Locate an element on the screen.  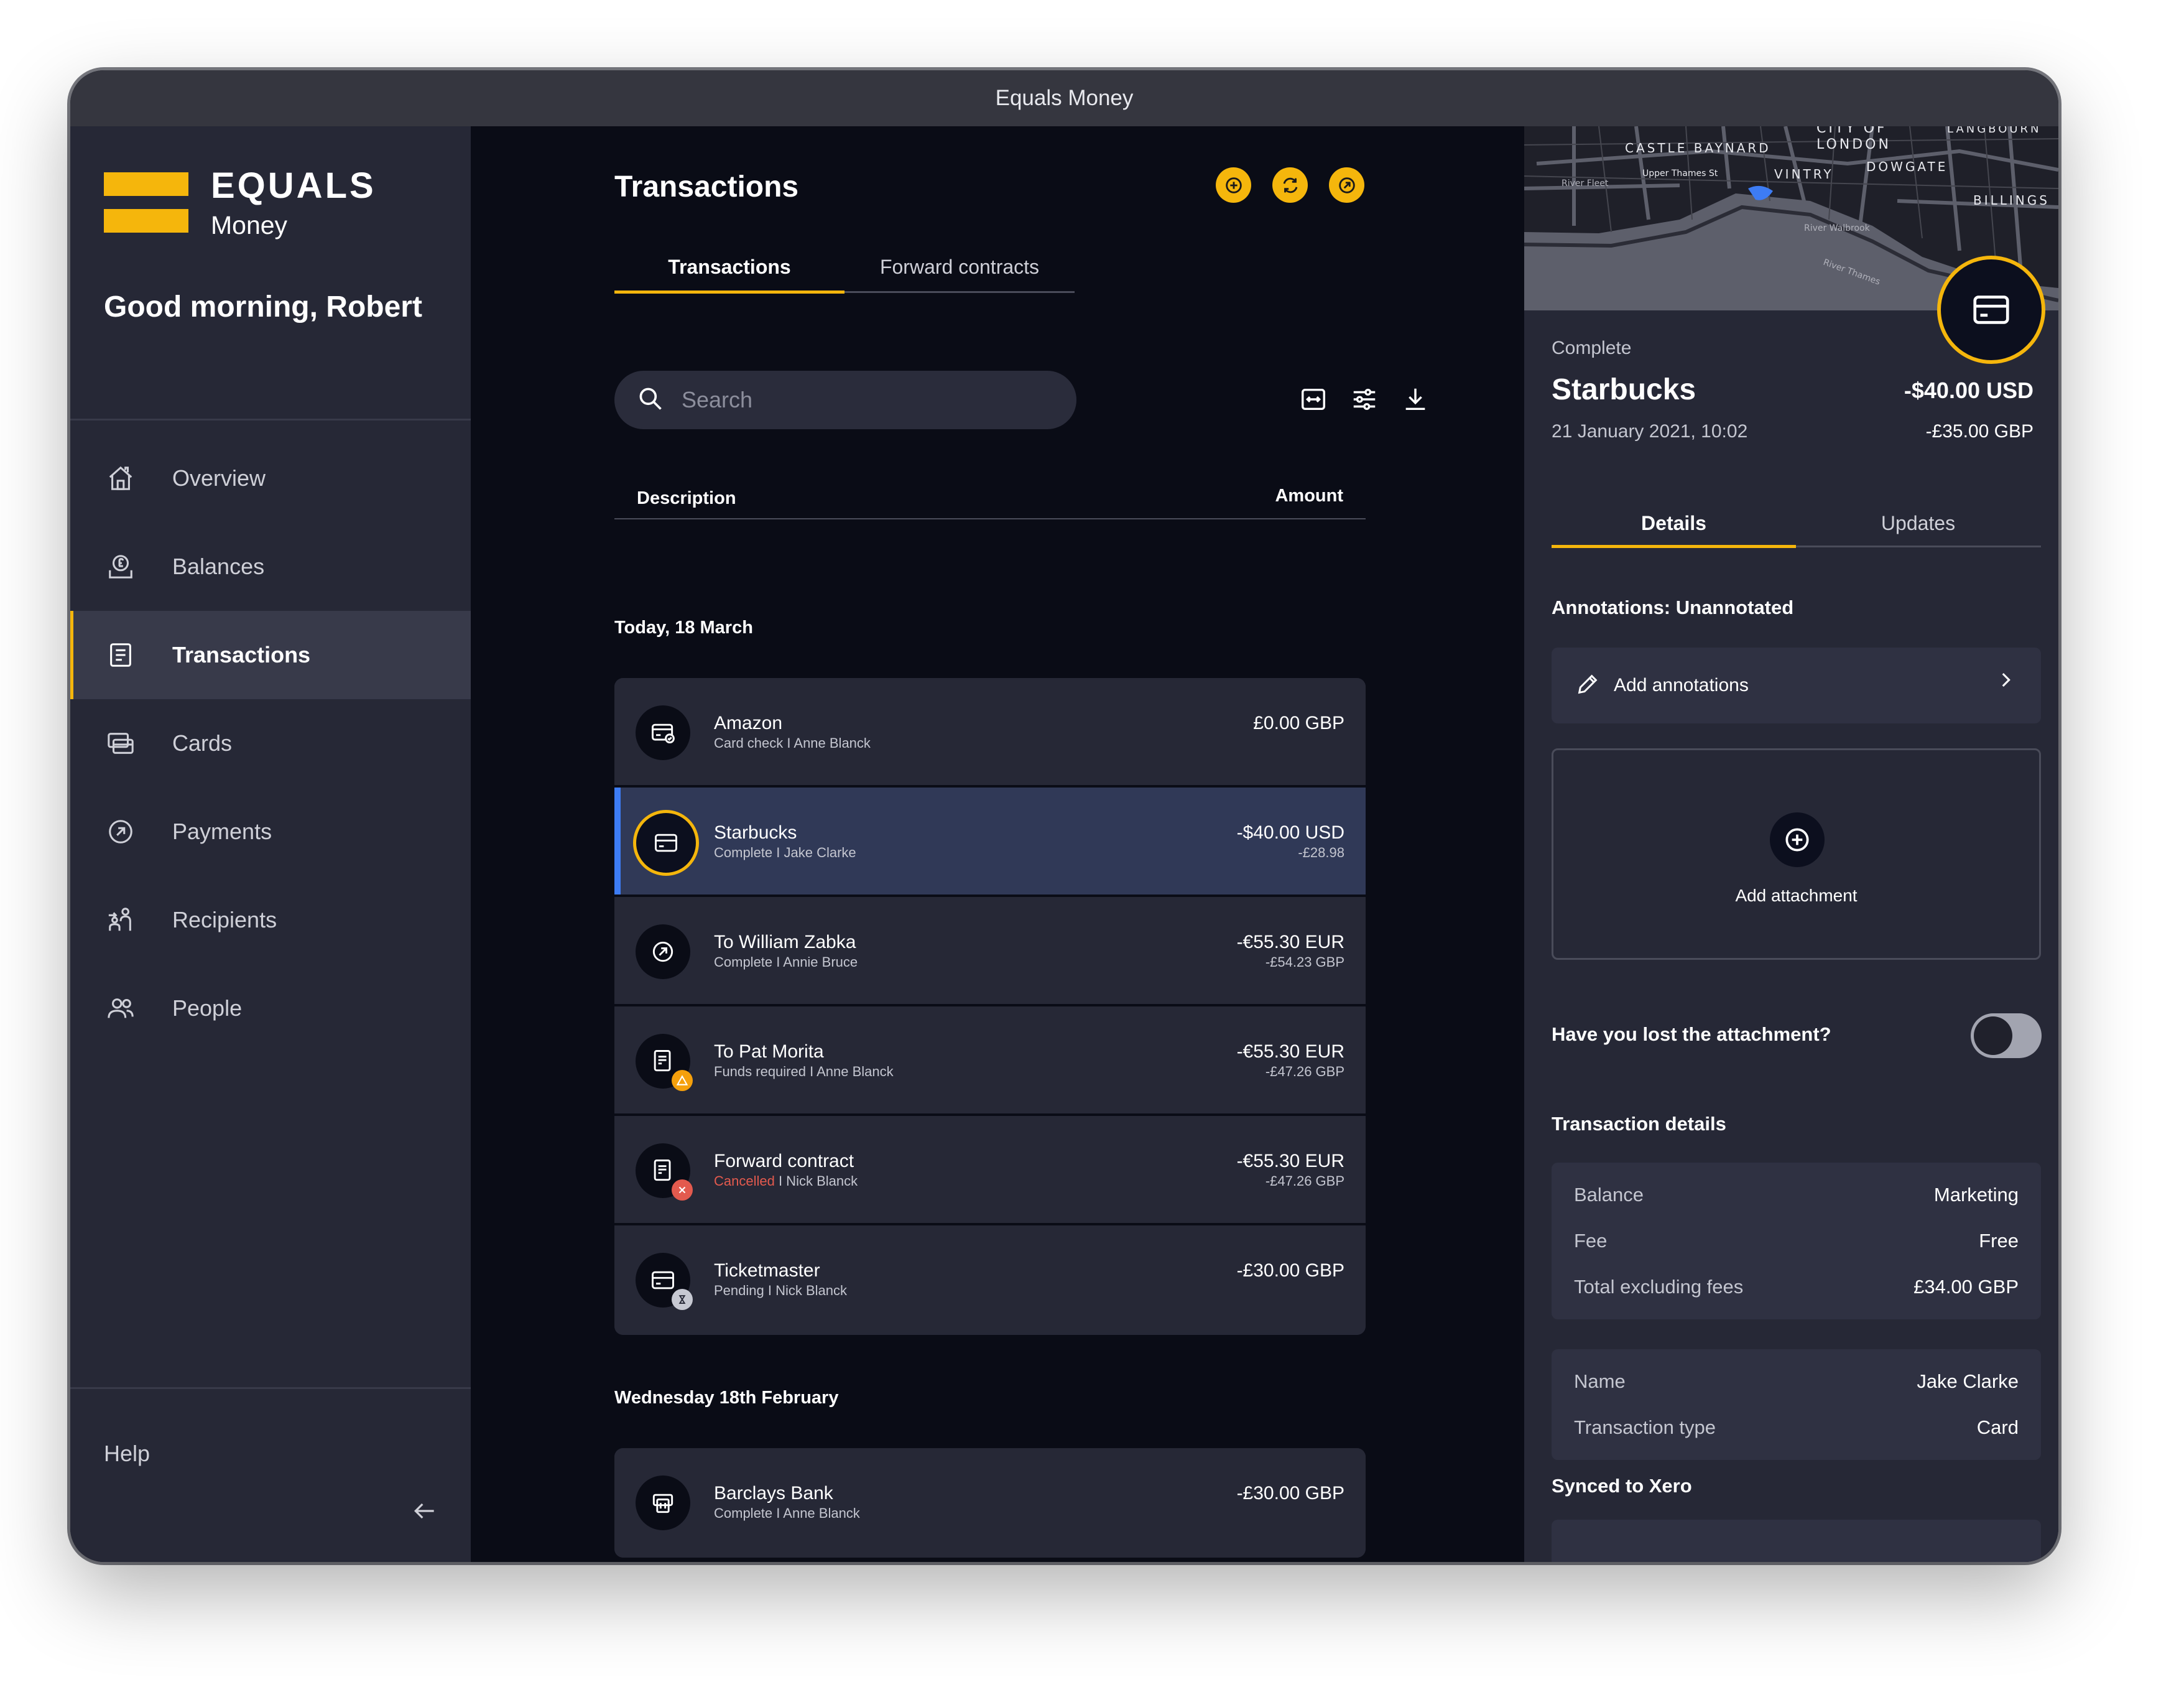
detail-value: £34.00 GBP is located at coordinates (1966, 1287).